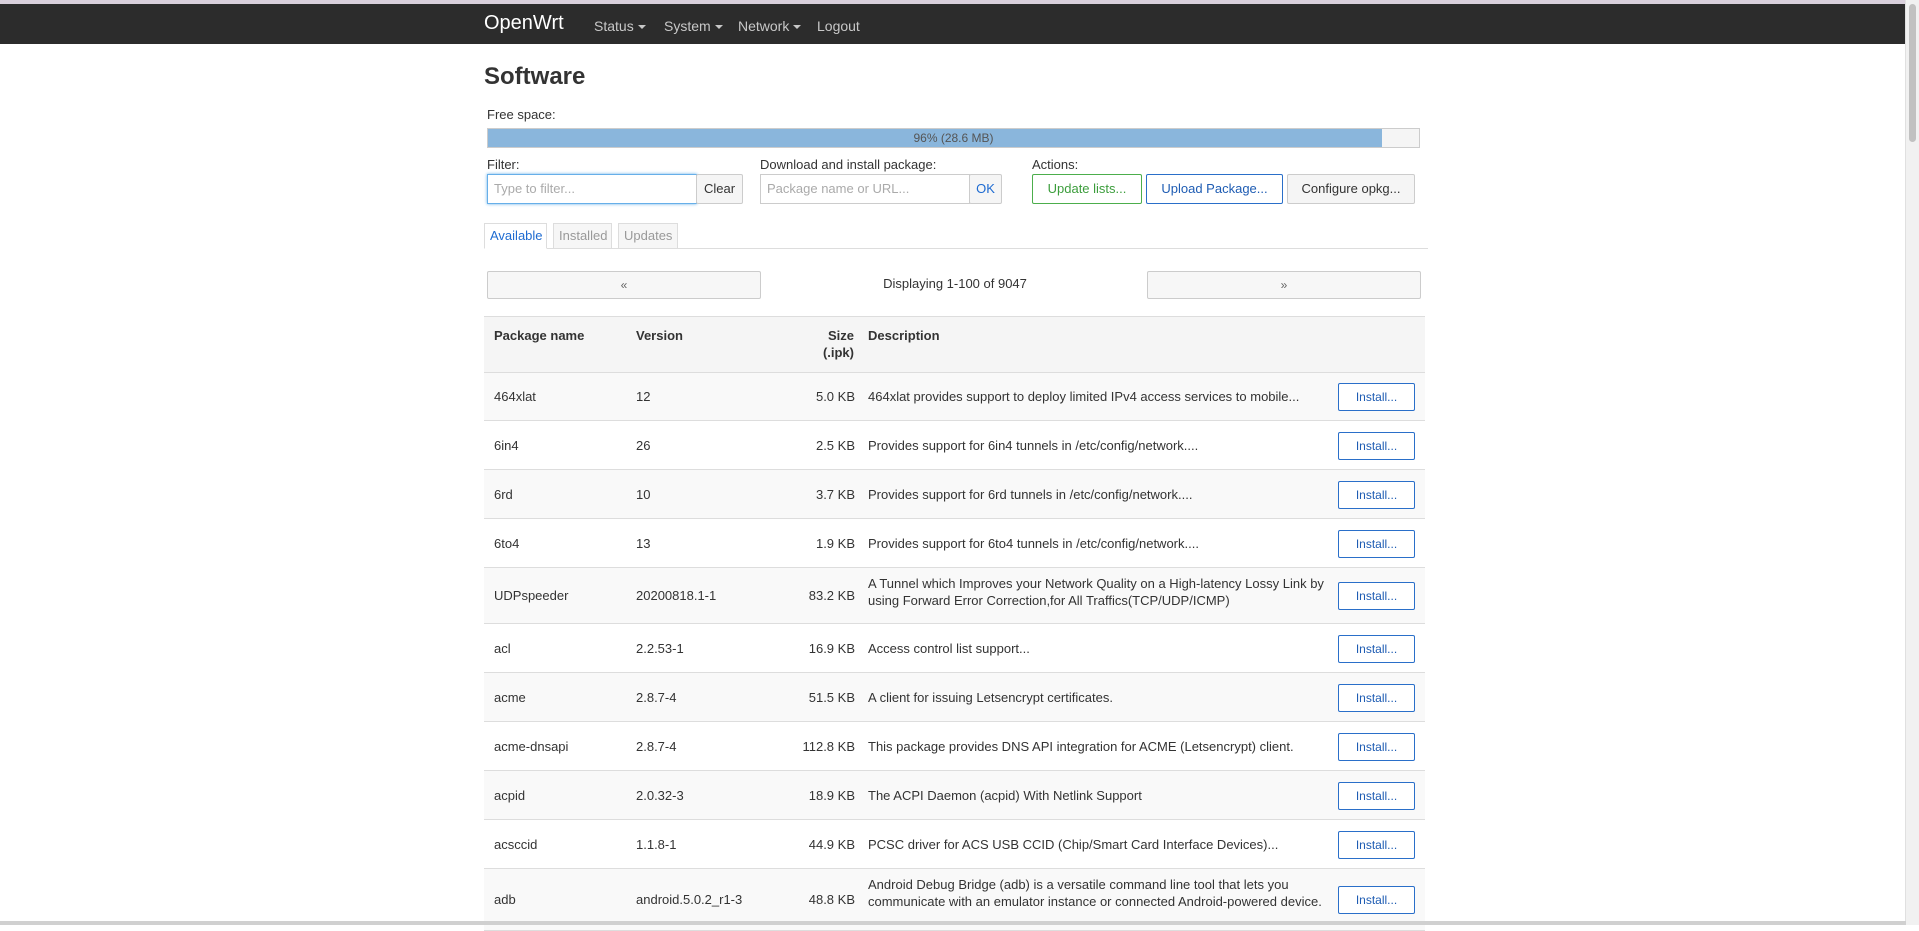 The width and height of the screenshot is (1919, 931). Describe the element at coordinates (1284, 285) in the screenshot. I see `pager-next-button: »` at that location.